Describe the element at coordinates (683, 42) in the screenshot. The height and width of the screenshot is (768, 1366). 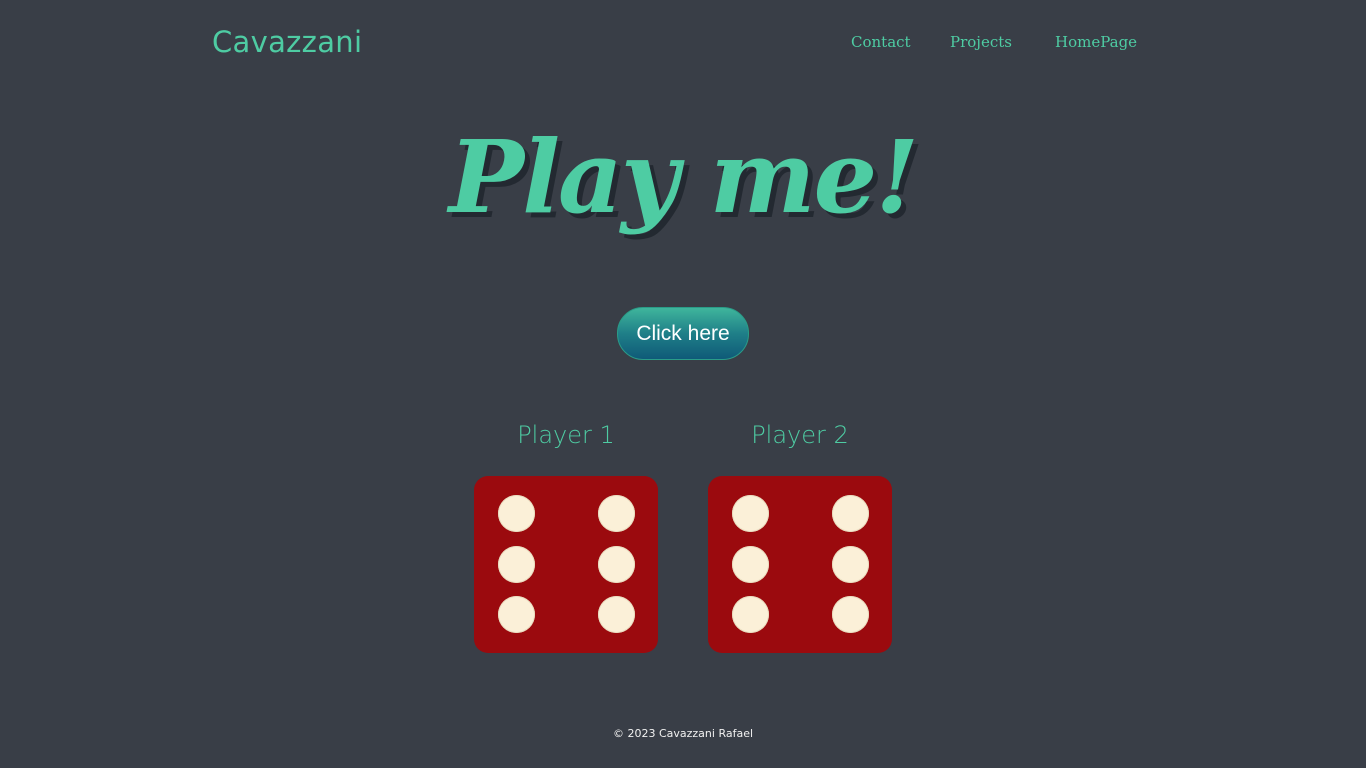
I see `top-nav: Contact Projects HomePage` at that location.